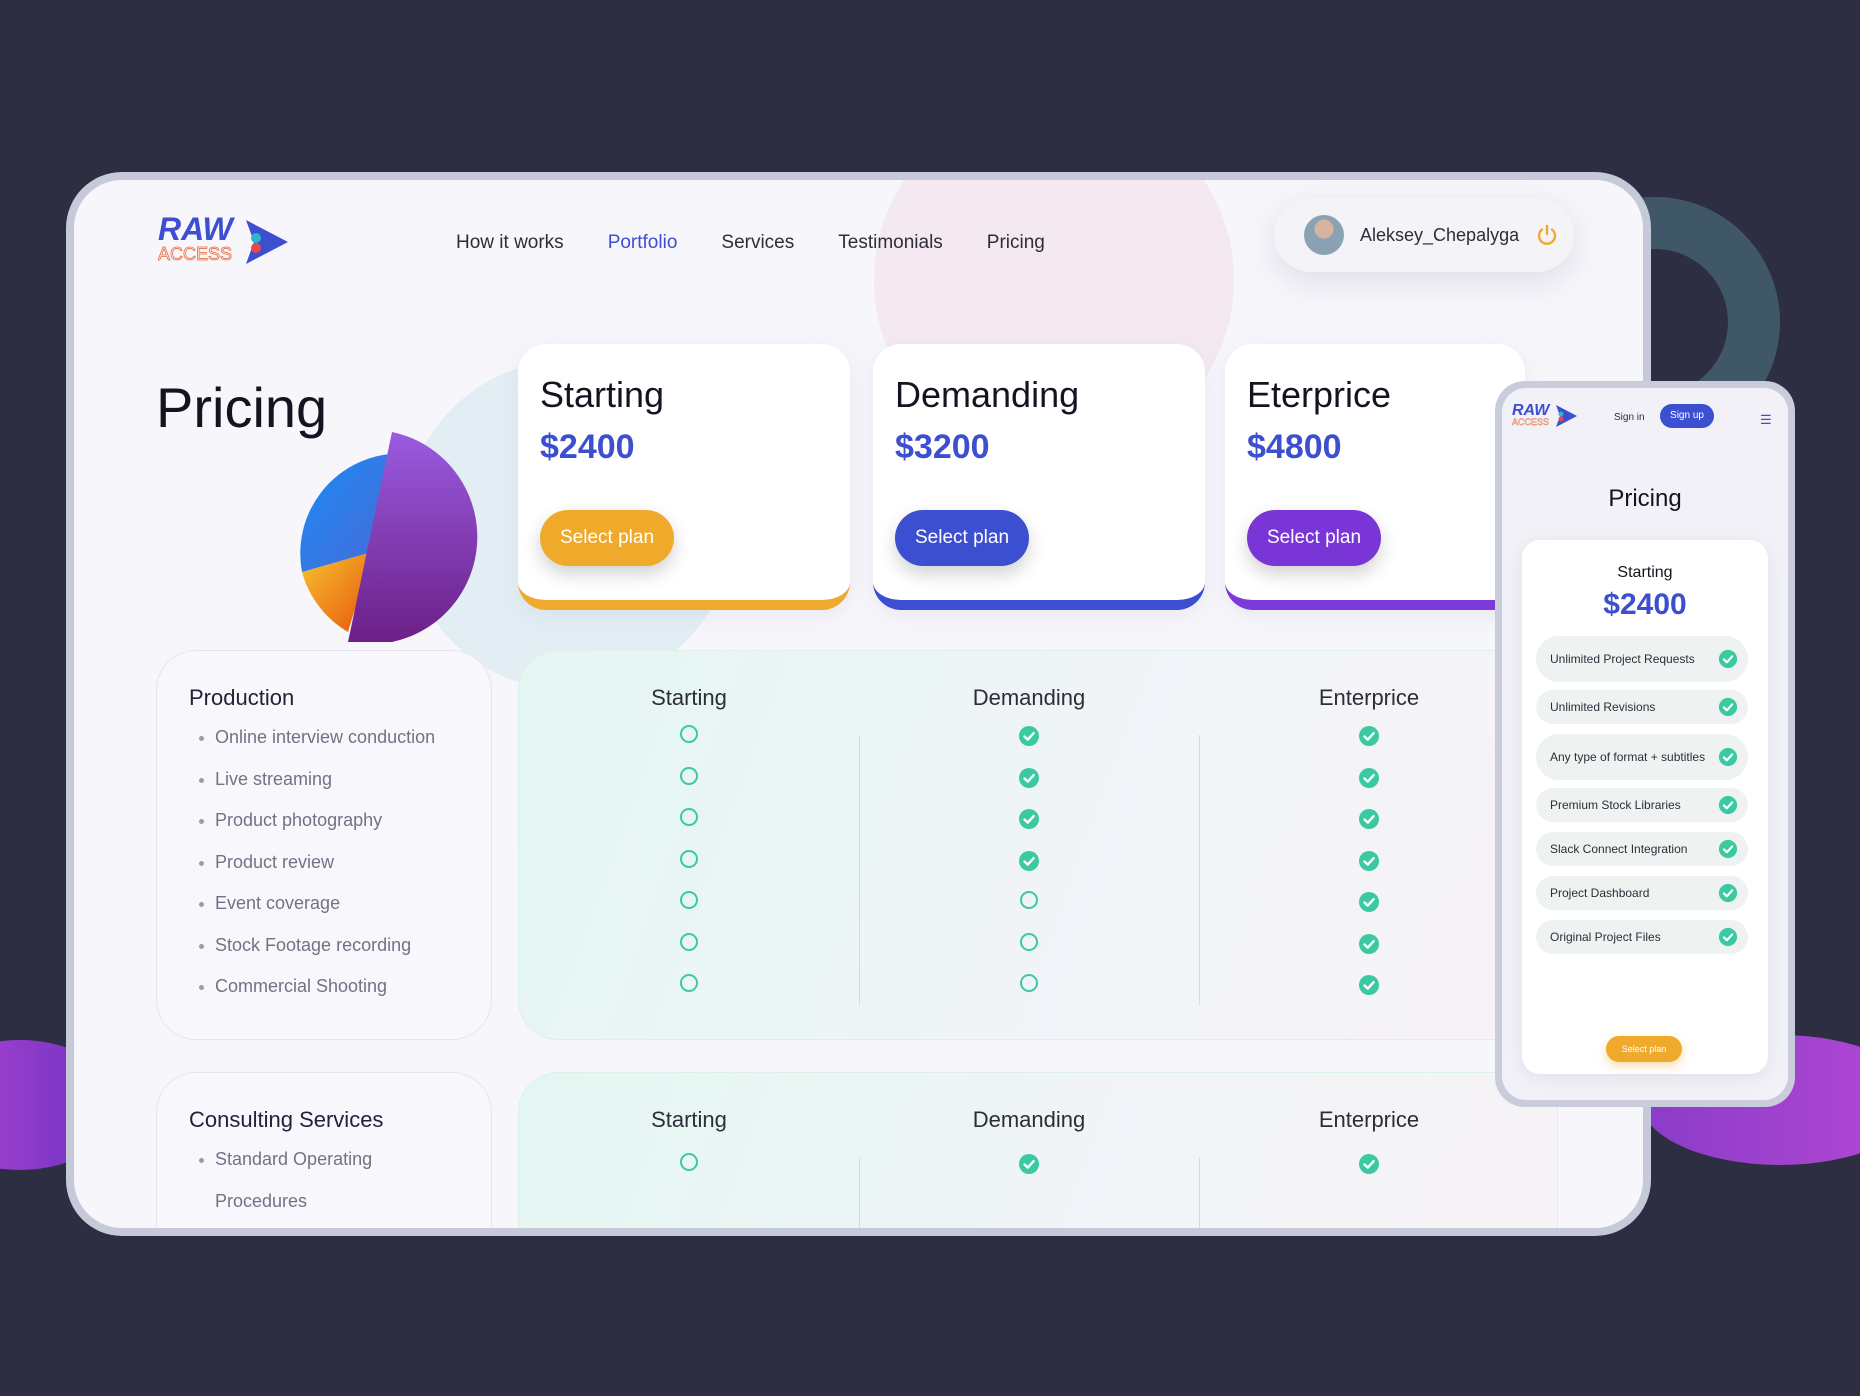 The width and height of the screenshot is (1860, 1396). I want to click on mobile-feature-row: Unlimited Revisions, so click(1642, 707).